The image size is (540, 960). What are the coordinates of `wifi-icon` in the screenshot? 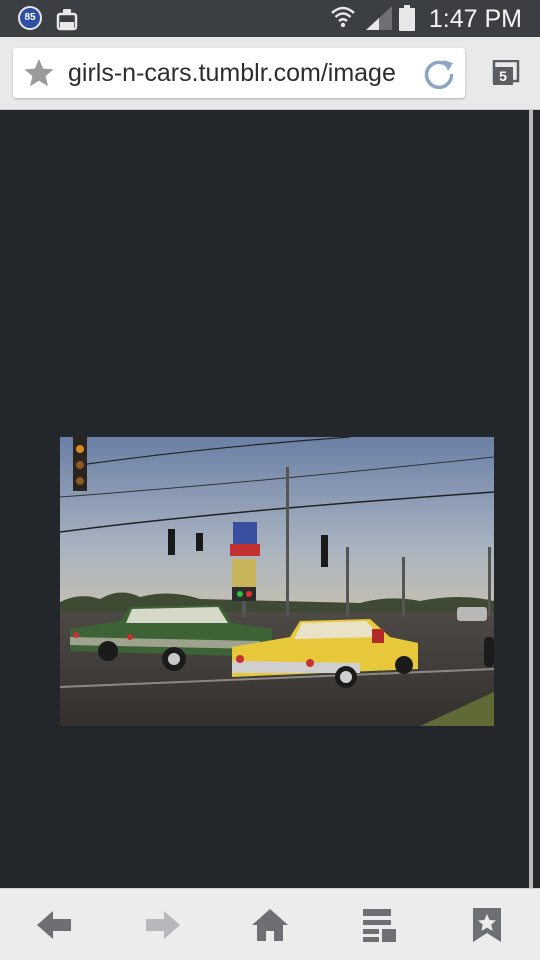 It's located at (343, 17).